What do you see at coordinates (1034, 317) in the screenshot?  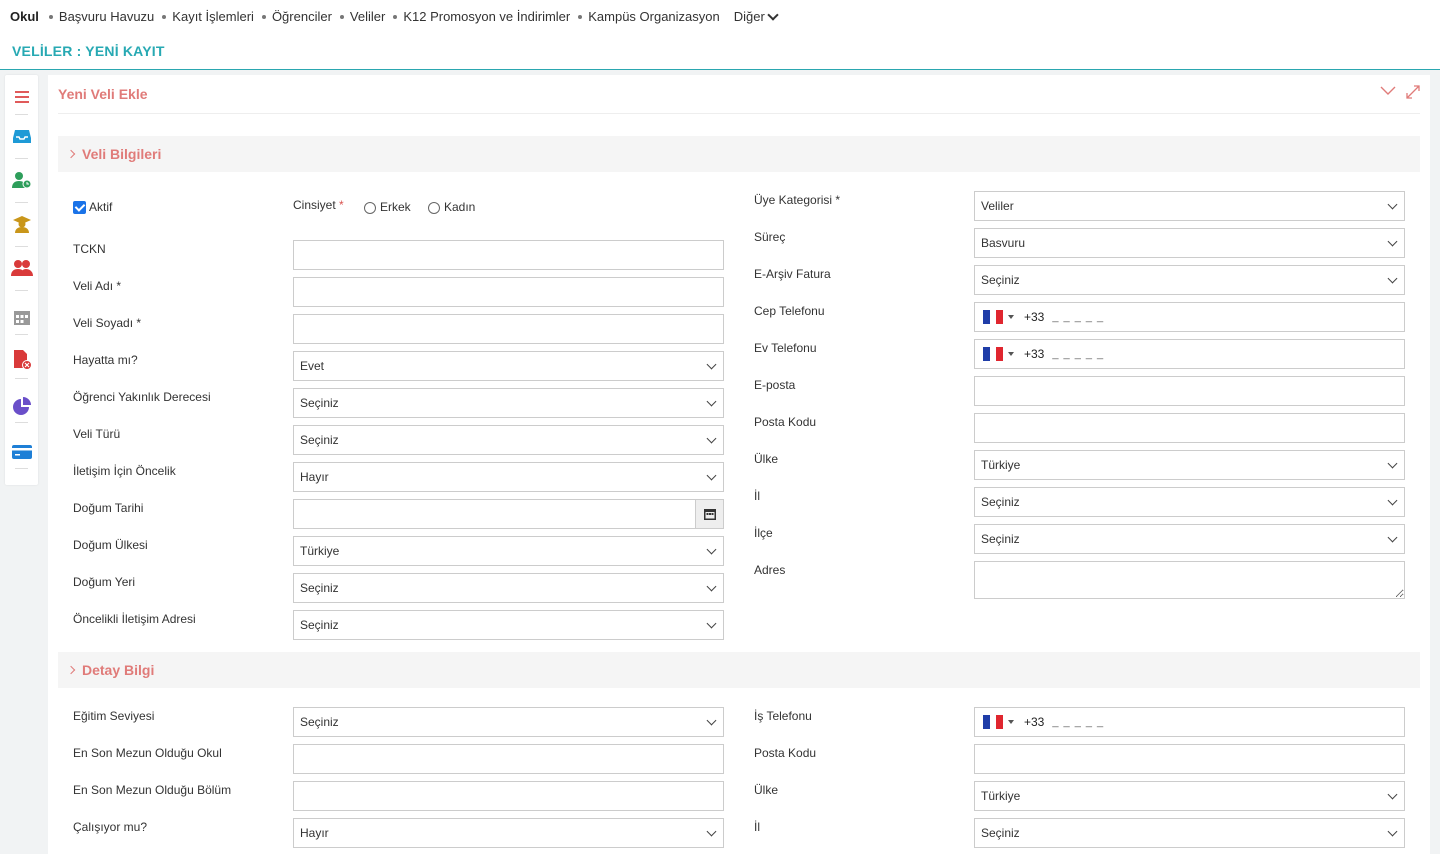 I see `phone-code: +33` at bounding box center [1034, 317].